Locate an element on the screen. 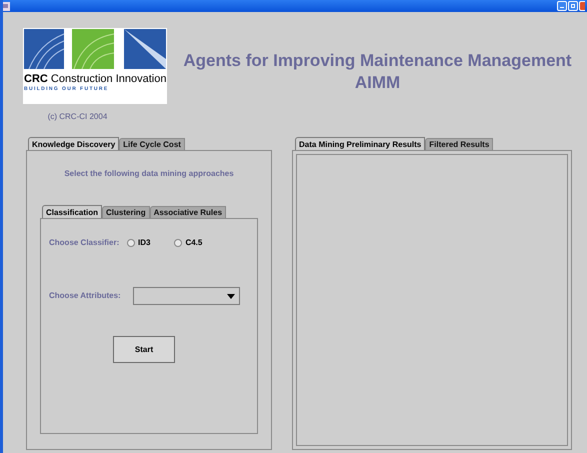 The height and width of the screenshot is (453, 587). tab: Data Mining Preliminary Results is located at coordinates (360, 143).